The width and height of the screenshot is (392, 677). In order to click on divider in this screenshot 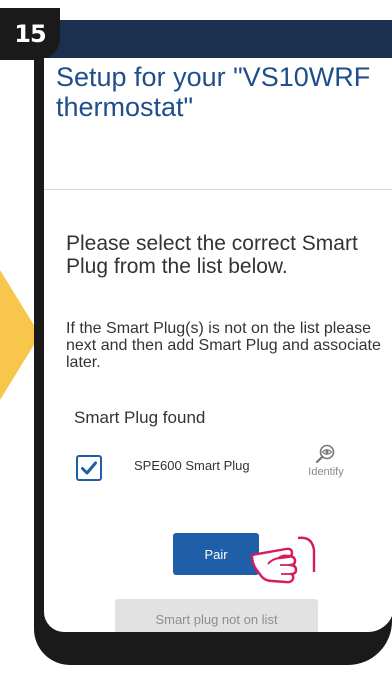, I will do `click(218, 189)`.